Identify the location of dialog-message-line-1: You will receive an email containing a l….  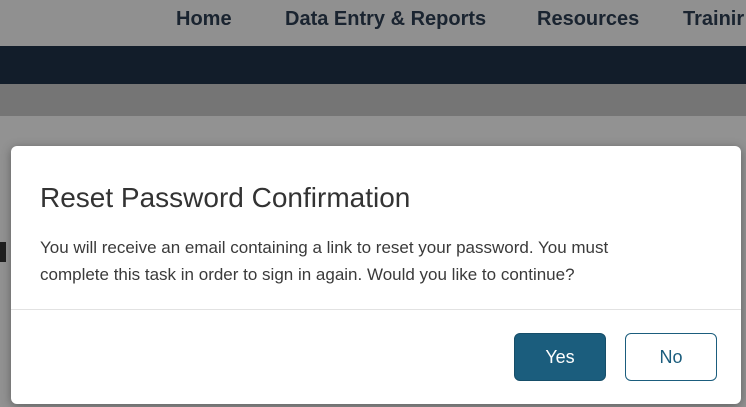
(324, 247).